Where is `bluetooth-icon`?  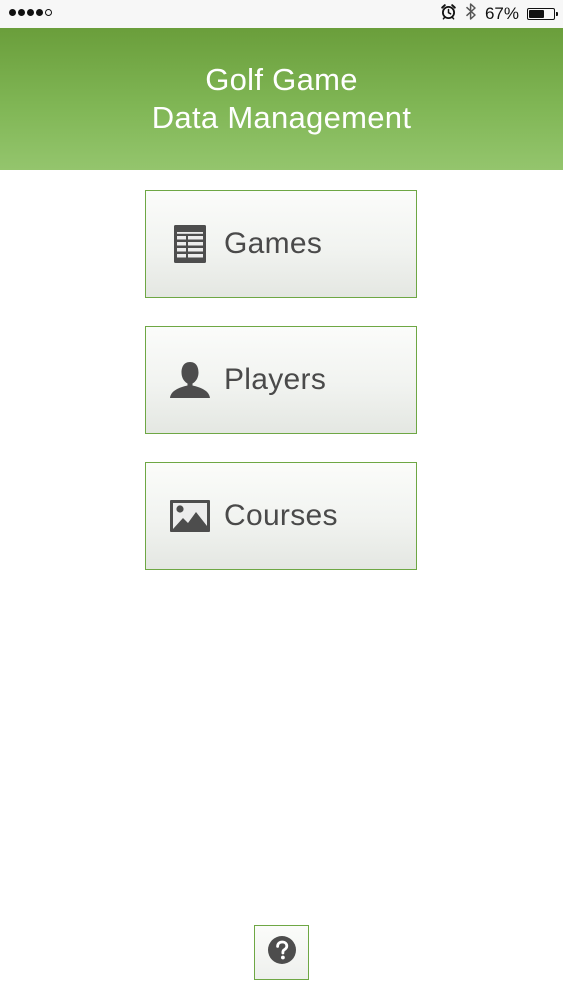 bluetooth-icon is located at coordinates (471, 14).